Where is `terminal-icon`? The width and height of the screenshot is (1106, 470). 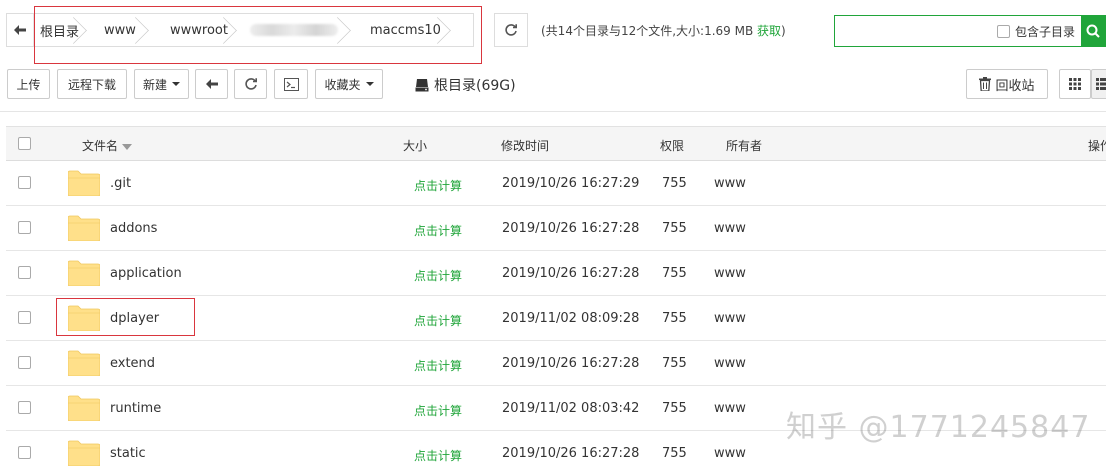 terminal-icon is located at coordinates (291, 84).